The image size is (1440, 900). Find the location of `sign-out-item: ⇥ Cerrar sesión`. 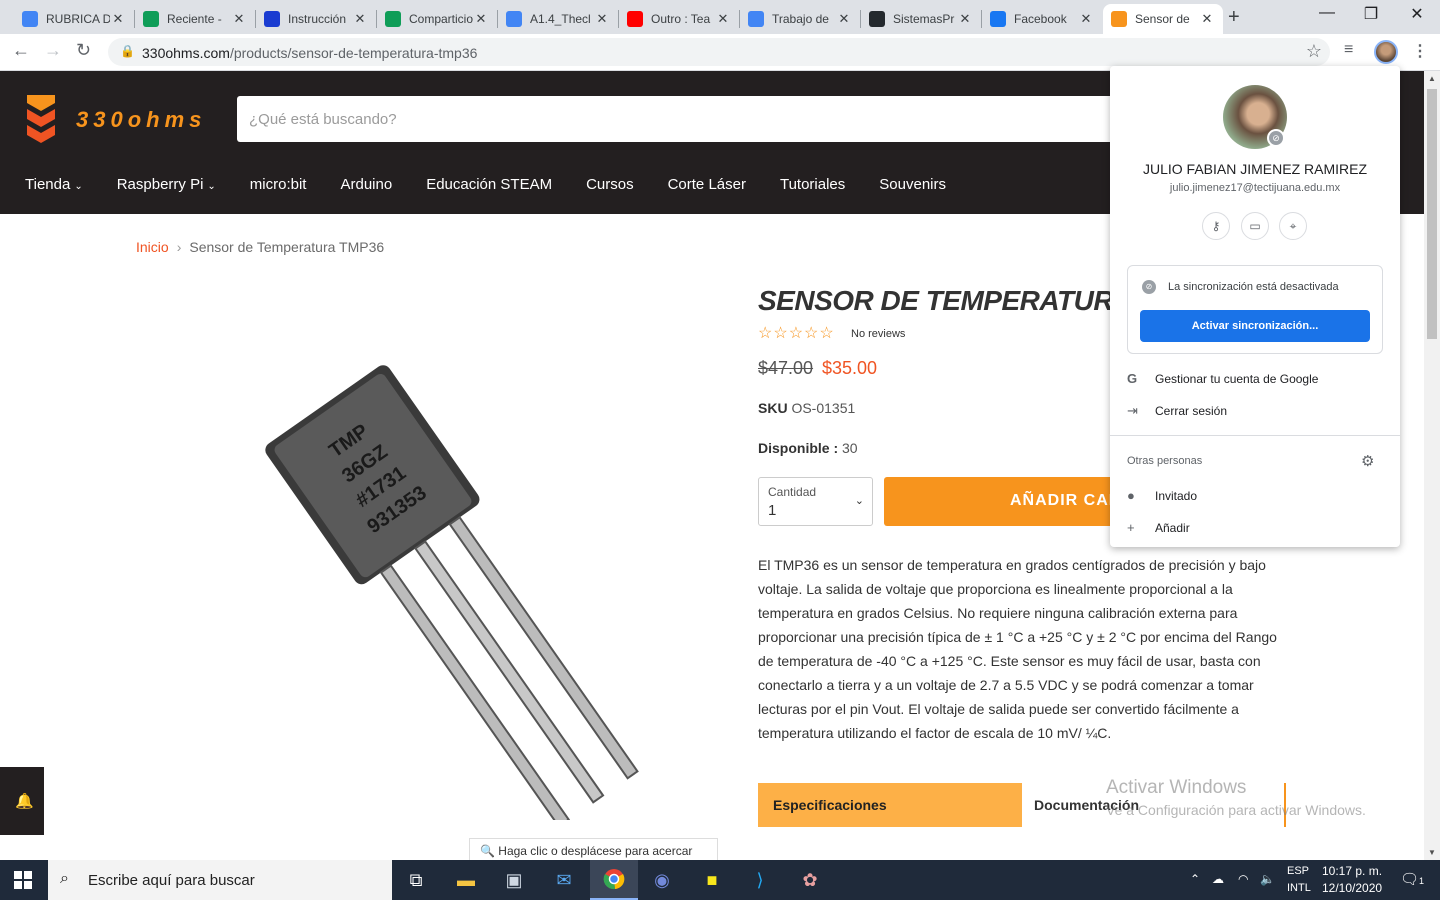

sign-out-item: ⇥ Cerrar sesión is located at coordinates (1177, 411).